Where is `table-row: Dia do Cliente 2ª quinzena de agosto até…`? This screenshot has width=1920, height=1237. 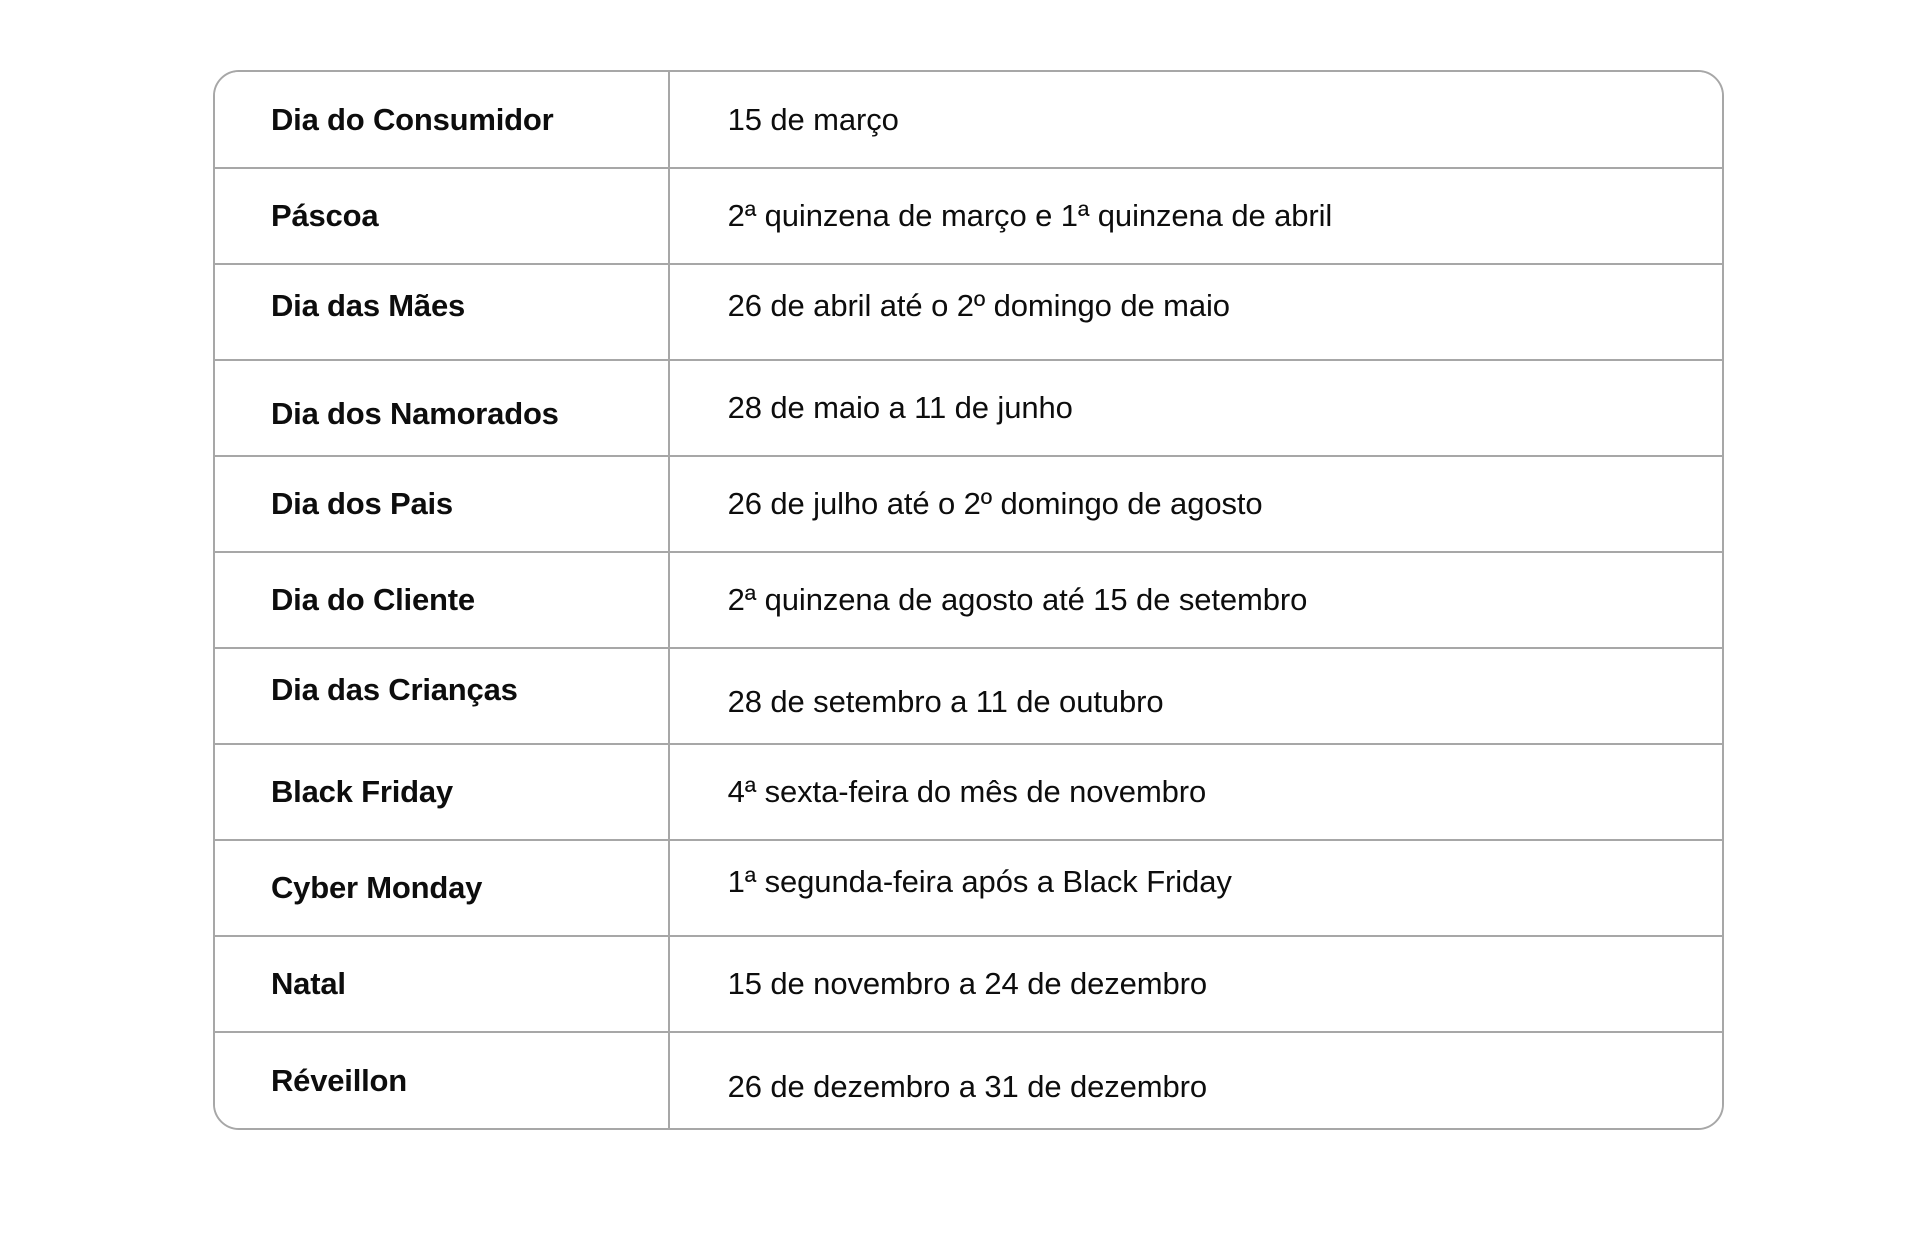
table-row: Dia do Cliente 2ª quinzena de agosto até… is located at coordinates (968, 600).